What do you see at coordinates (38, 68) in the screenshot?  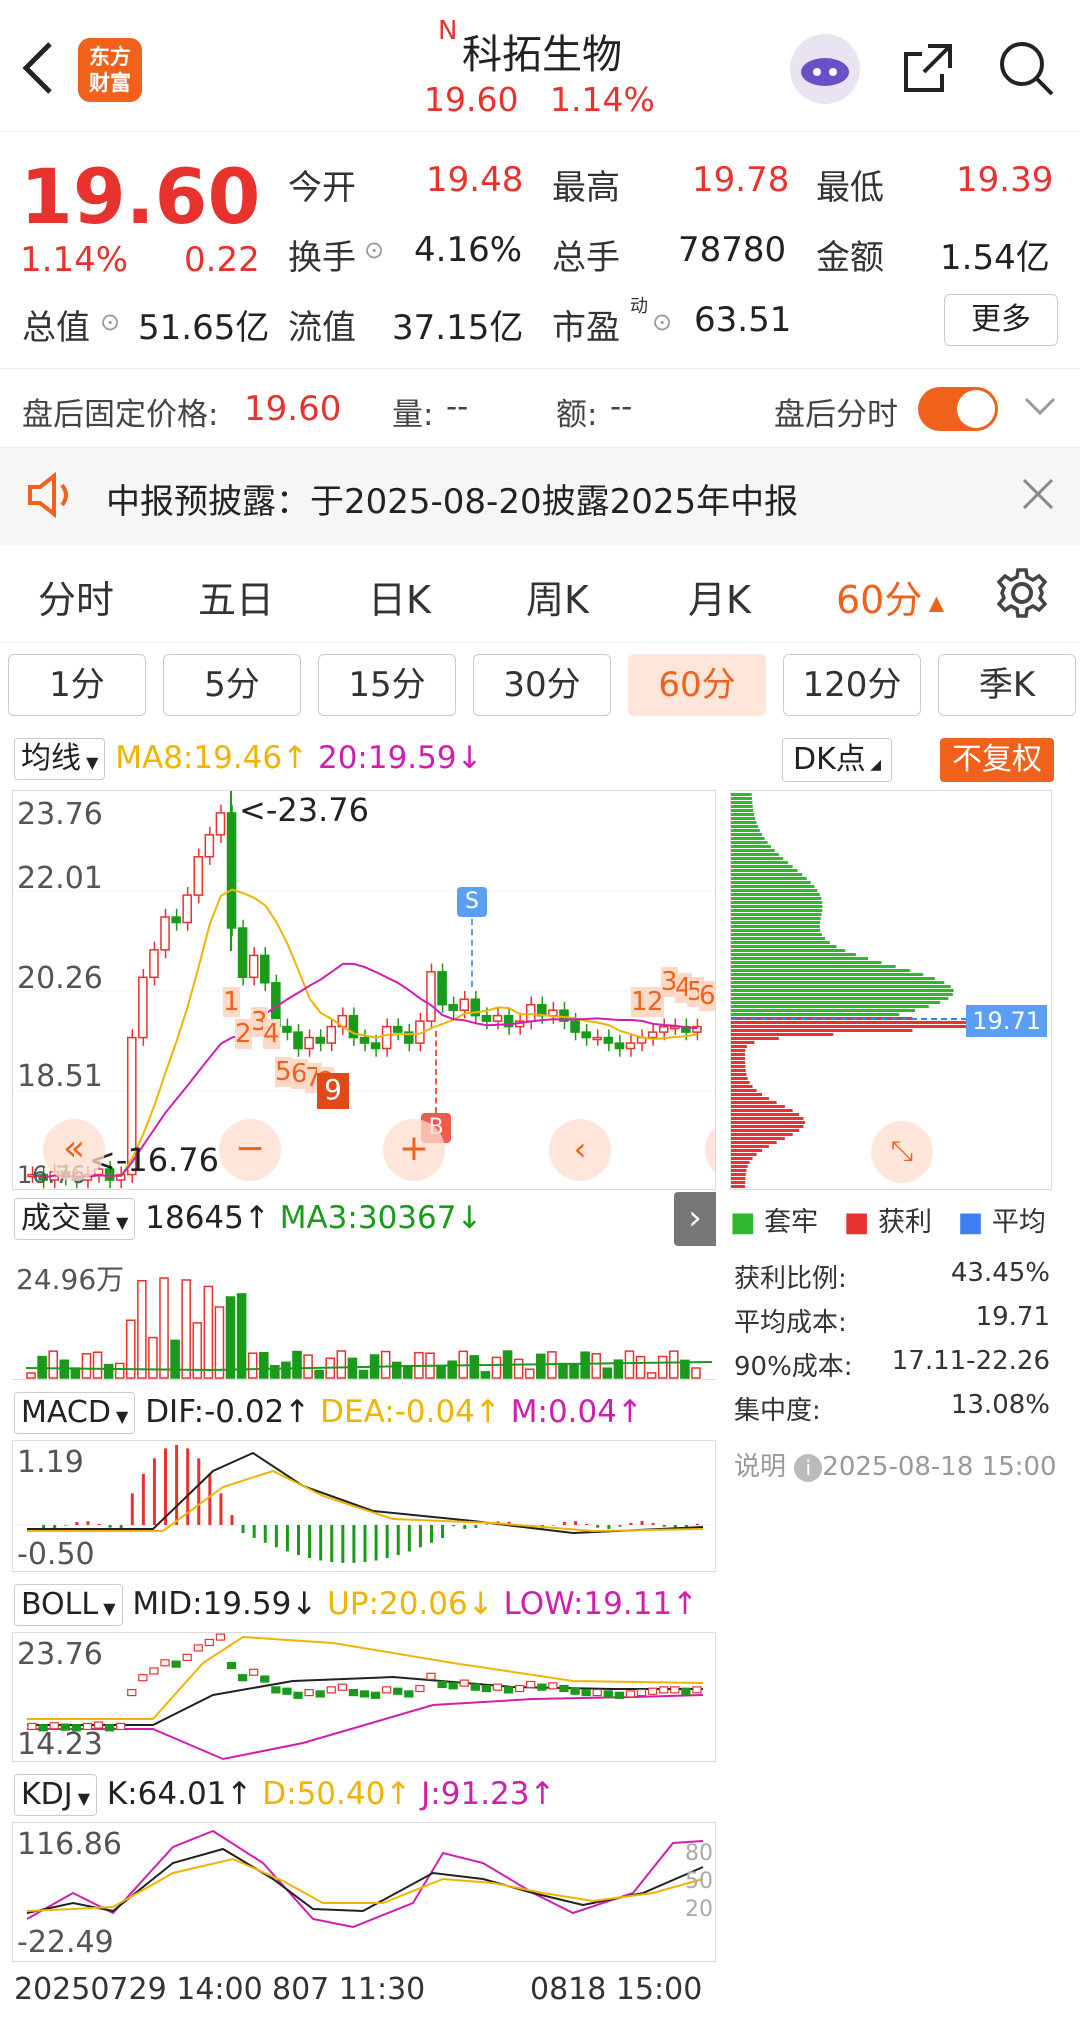 I see `back-icon` at bounding box center [38, 68].